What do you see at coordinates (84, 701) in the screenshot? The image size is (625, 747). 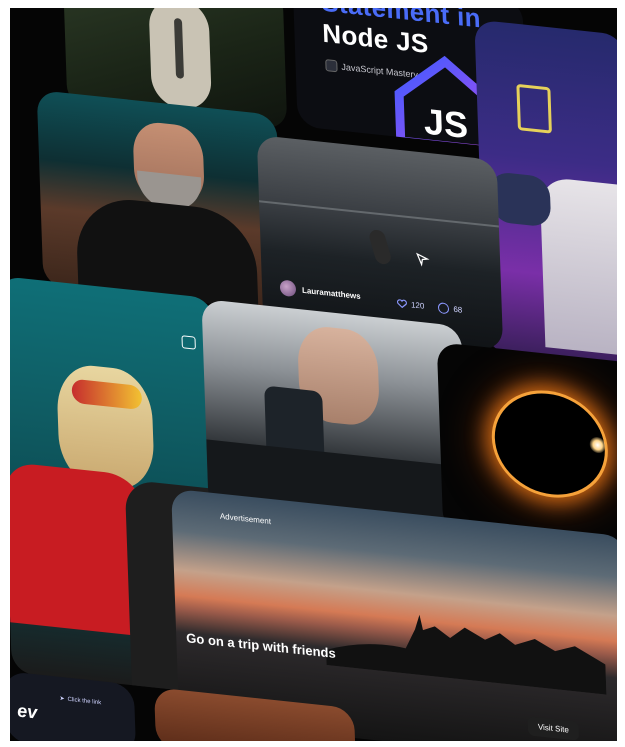 I see `hint-text: Click the link` at bounding box center [84, 701].